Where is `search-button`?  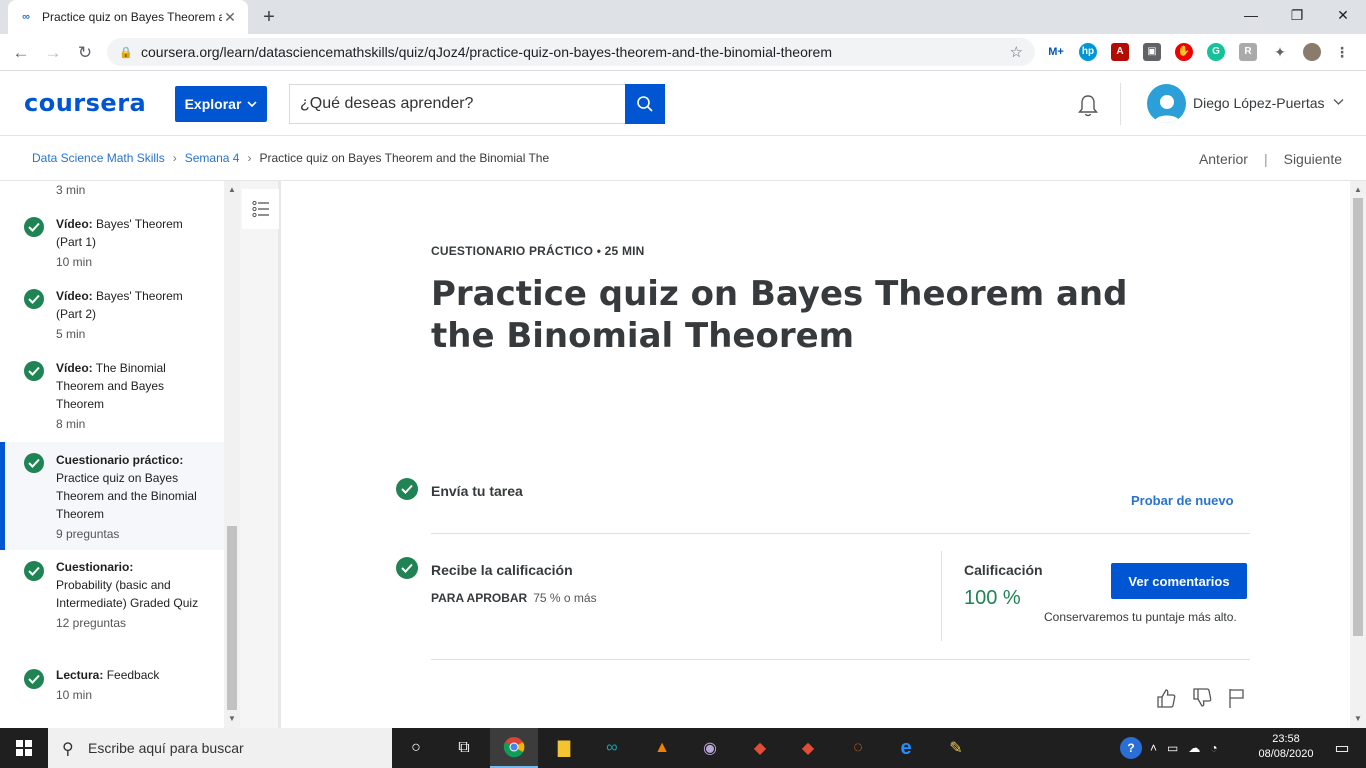
search-button is located at coordinates (645, 104).